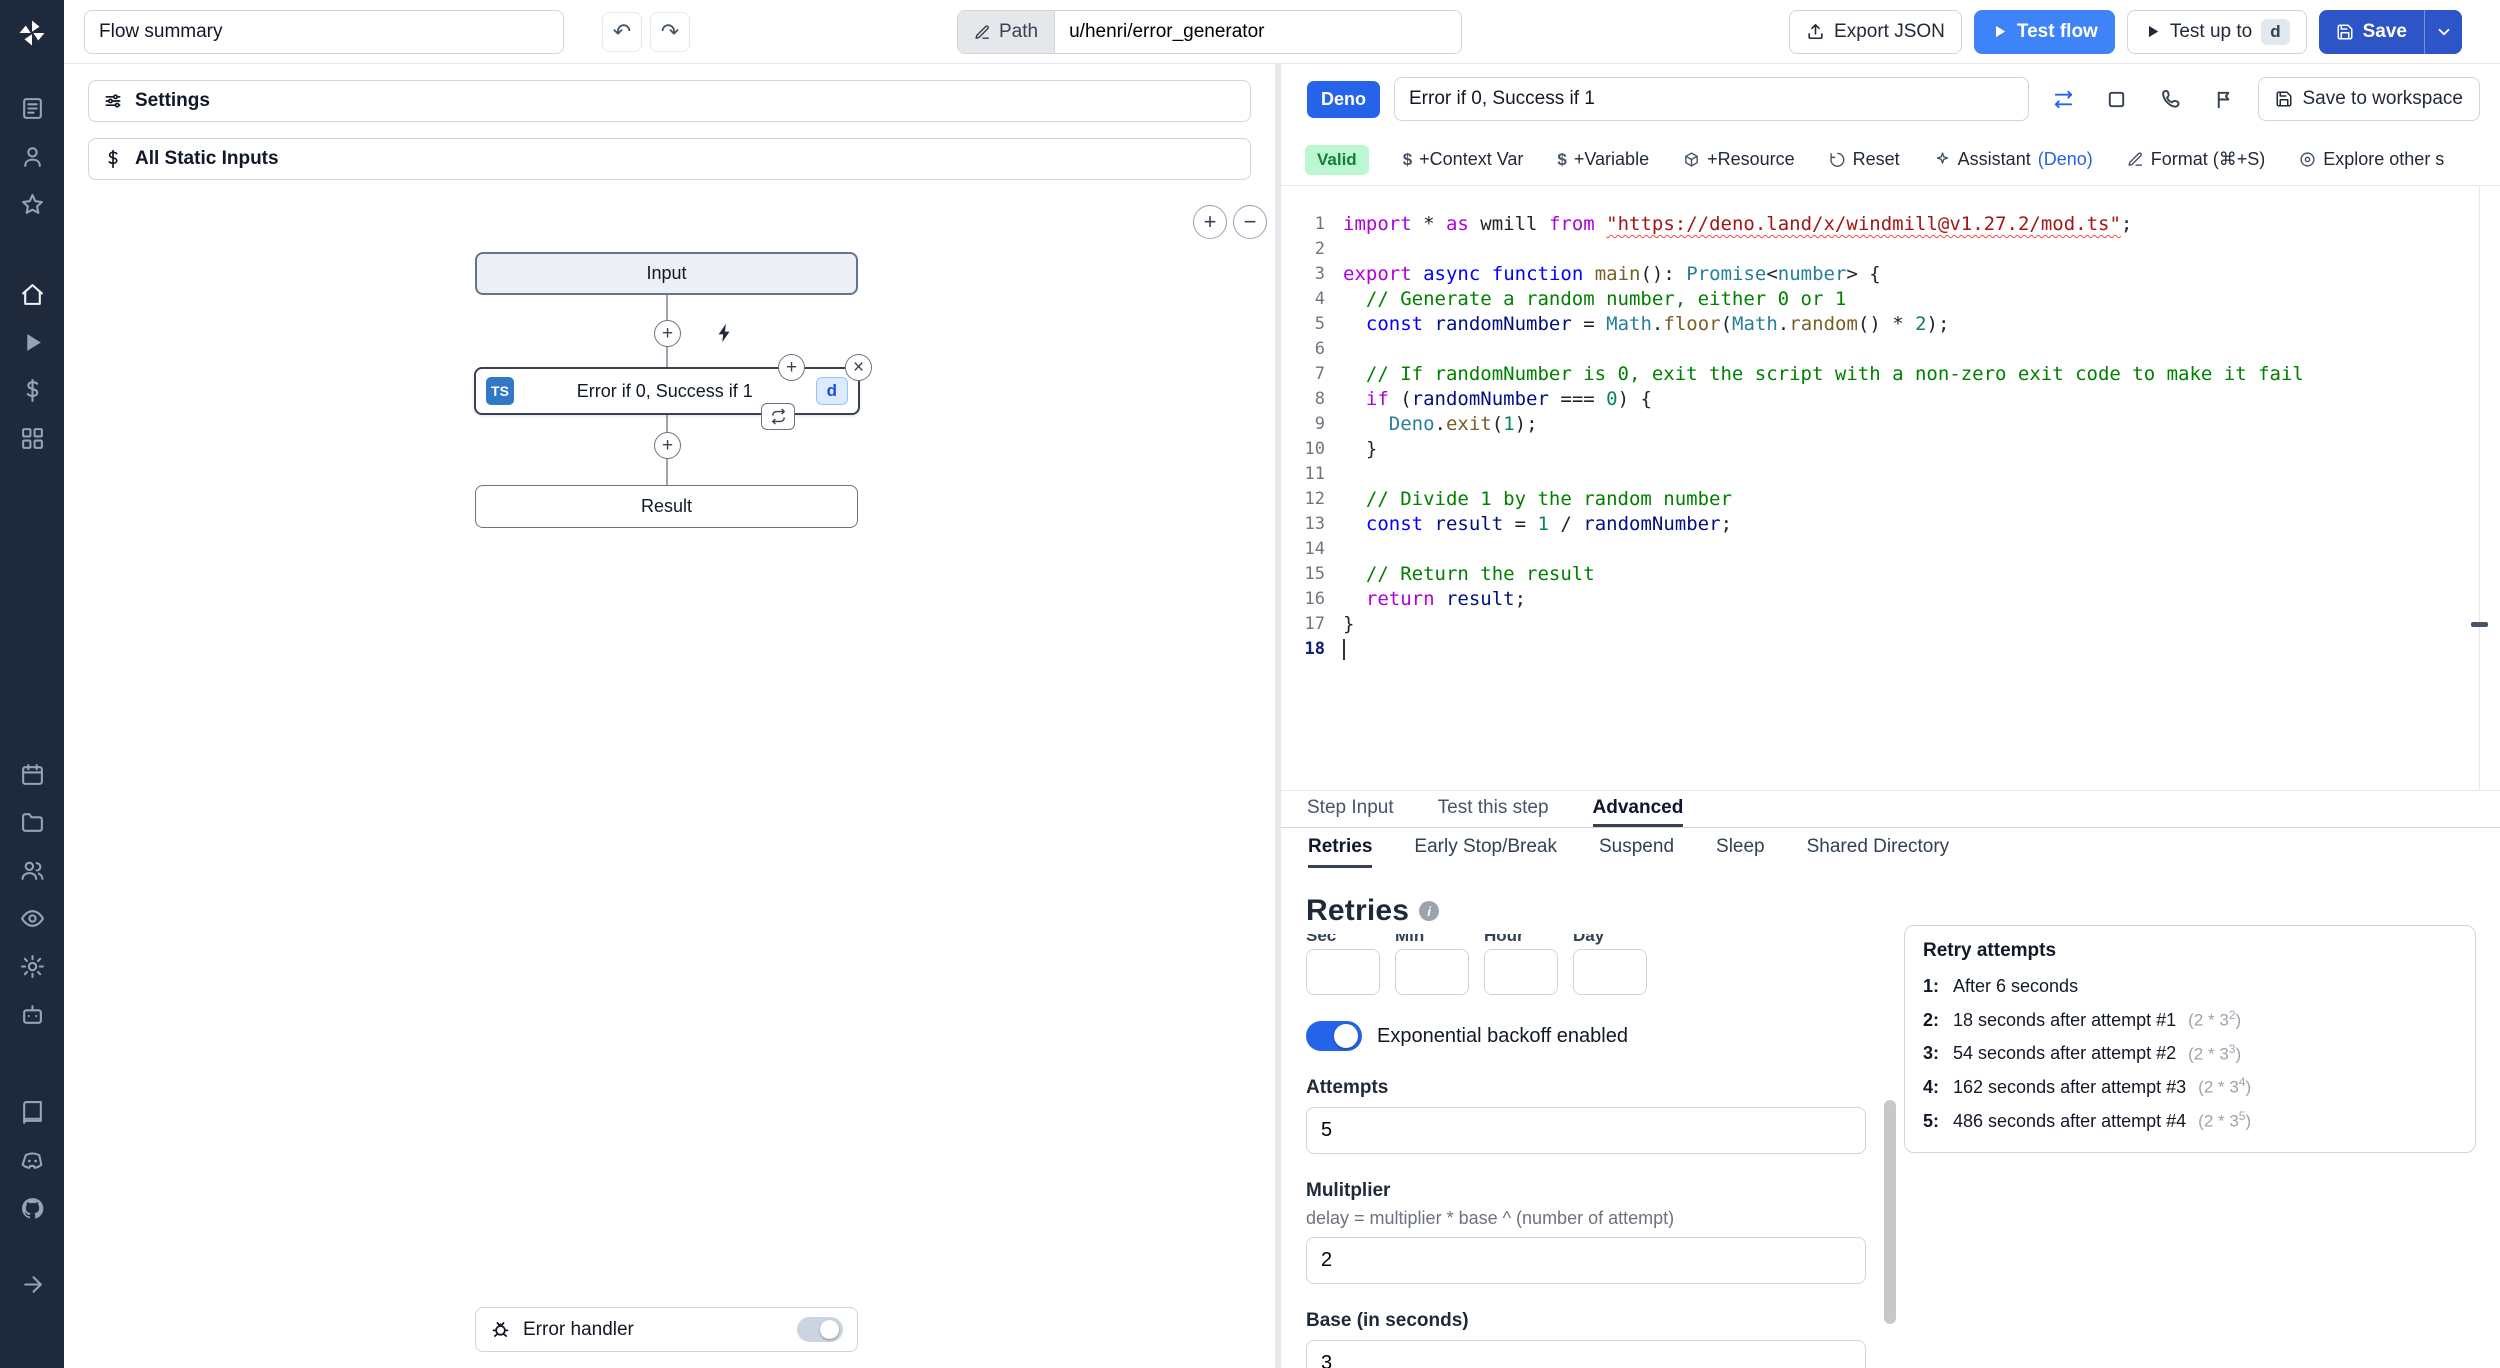 The height and width of the screenshot is (1368, 2500). Describe the element at coordinates (32, 966) in the screenshot. I see `settings-gear-icon` at that location.